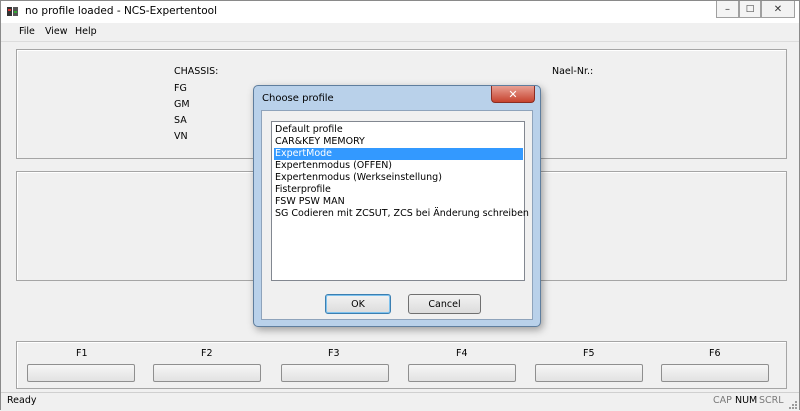  What do you see at coordinates (335, 373) in the screenshot?
I see `f3-button` at bounding box center [335, 373].